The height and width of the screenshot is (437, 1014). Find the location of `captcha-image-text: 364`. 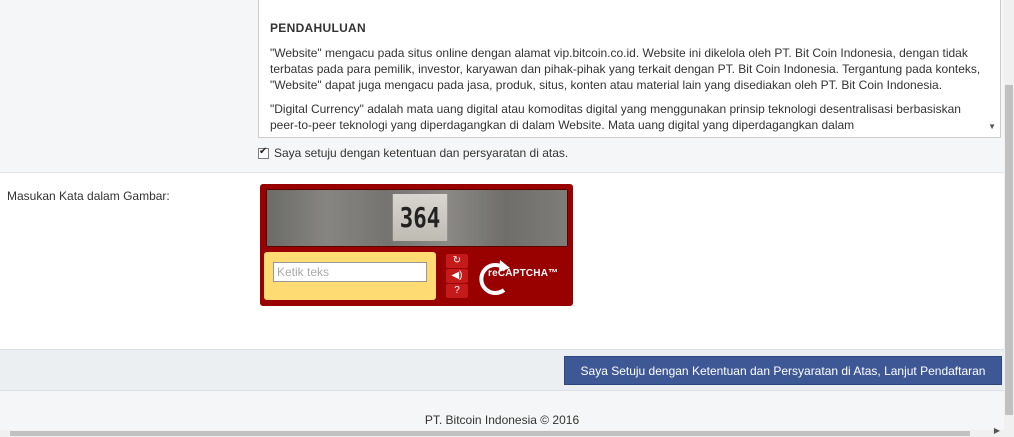

captcha-image-text: 364 is located at coordinates (420, 217).